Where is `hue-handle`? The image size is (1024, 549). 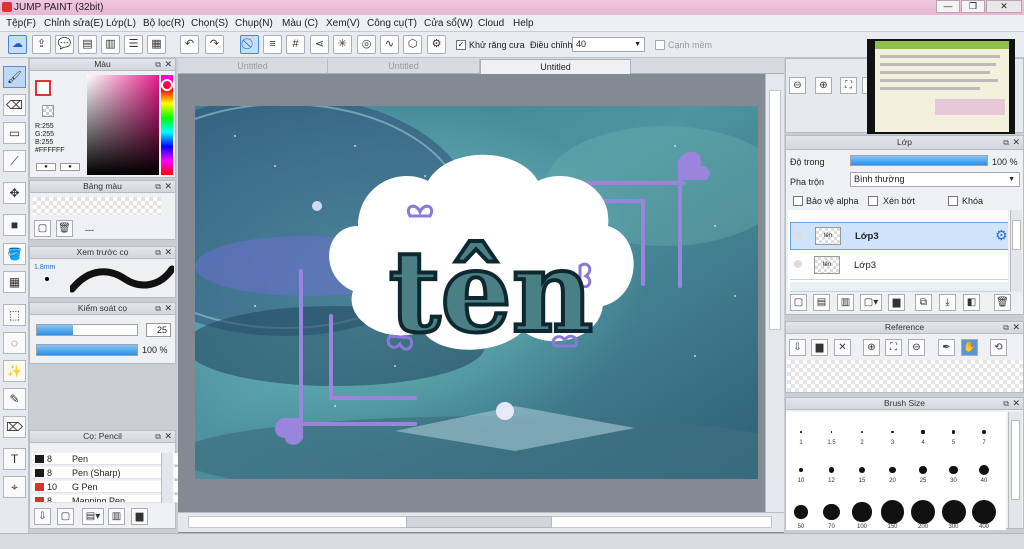 hue-handle is located at coordinates (167, 85).